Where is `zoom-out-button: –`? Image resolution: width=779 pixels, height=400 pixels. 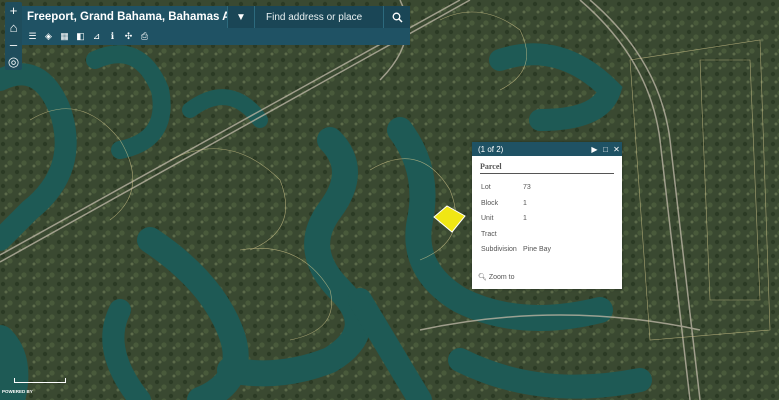
zoom-out-button: – is located at coordinates (13, 44).